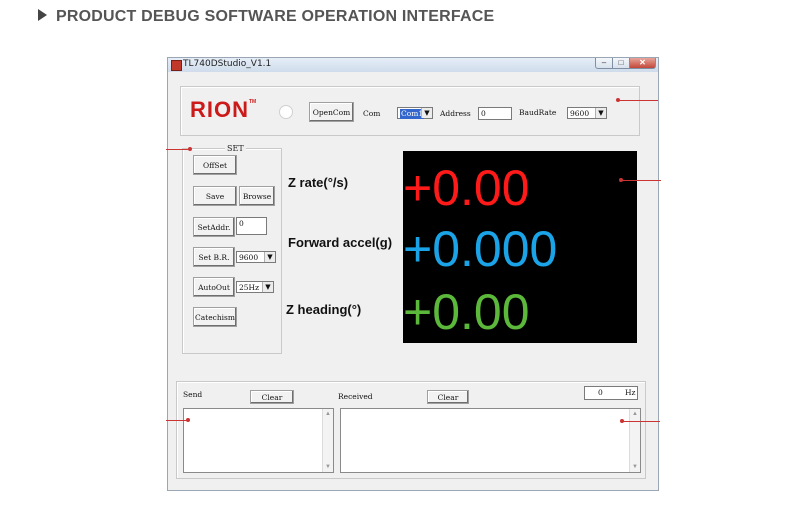  Describe the element at coordinates (214, 287) in the screenshot. I see `auto-out-button: AutoOut` at that location.